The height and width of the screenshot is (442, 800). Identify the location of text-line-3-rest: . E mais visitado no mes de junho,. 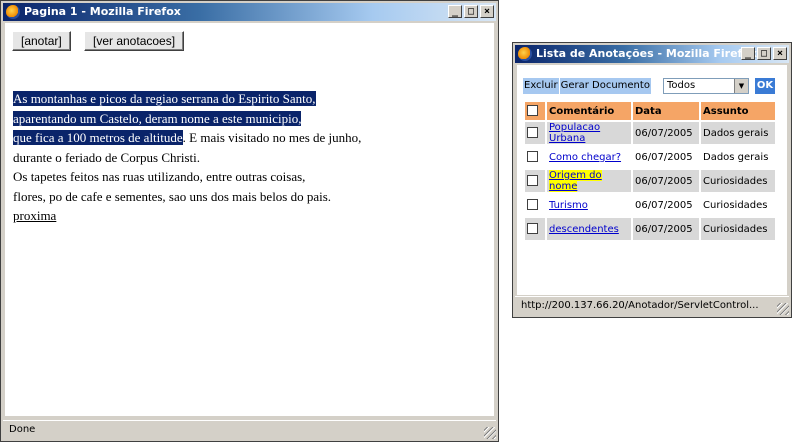
(272, 137).